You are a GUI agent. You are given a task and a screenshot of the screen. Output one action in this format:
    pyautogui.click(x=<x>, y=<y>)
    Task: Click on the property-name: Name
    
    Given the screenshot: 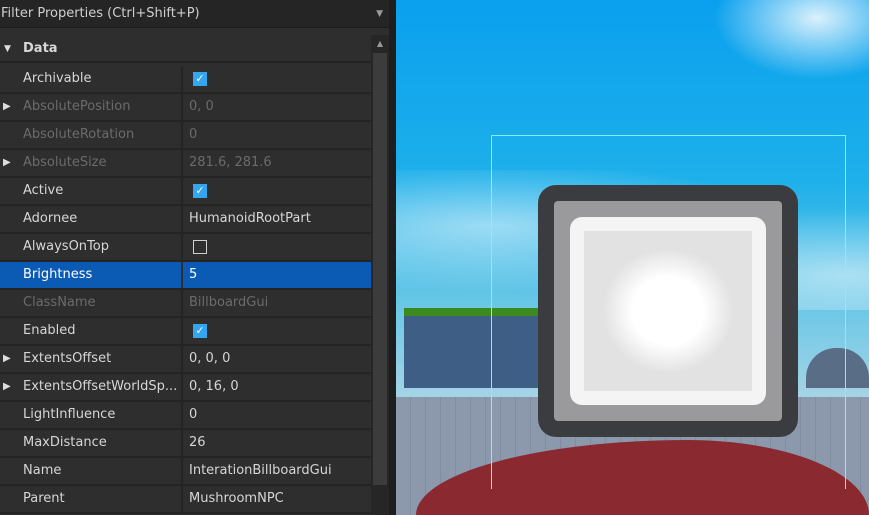 What is the action you would take?
    pyautogui.click(x=42, y=470)
    